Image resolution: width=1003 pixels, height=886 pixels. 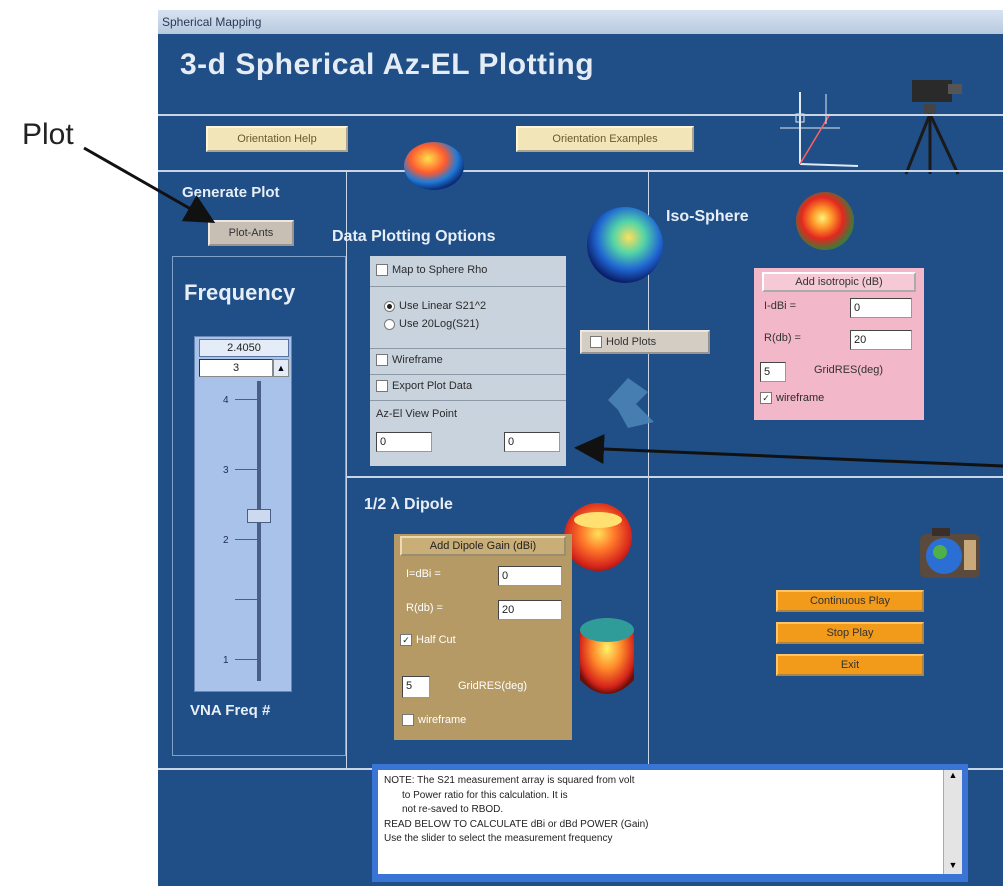 I want to click on page-title: 3-d Spherical Az-EL Plotting, so click(x=387, y=64).